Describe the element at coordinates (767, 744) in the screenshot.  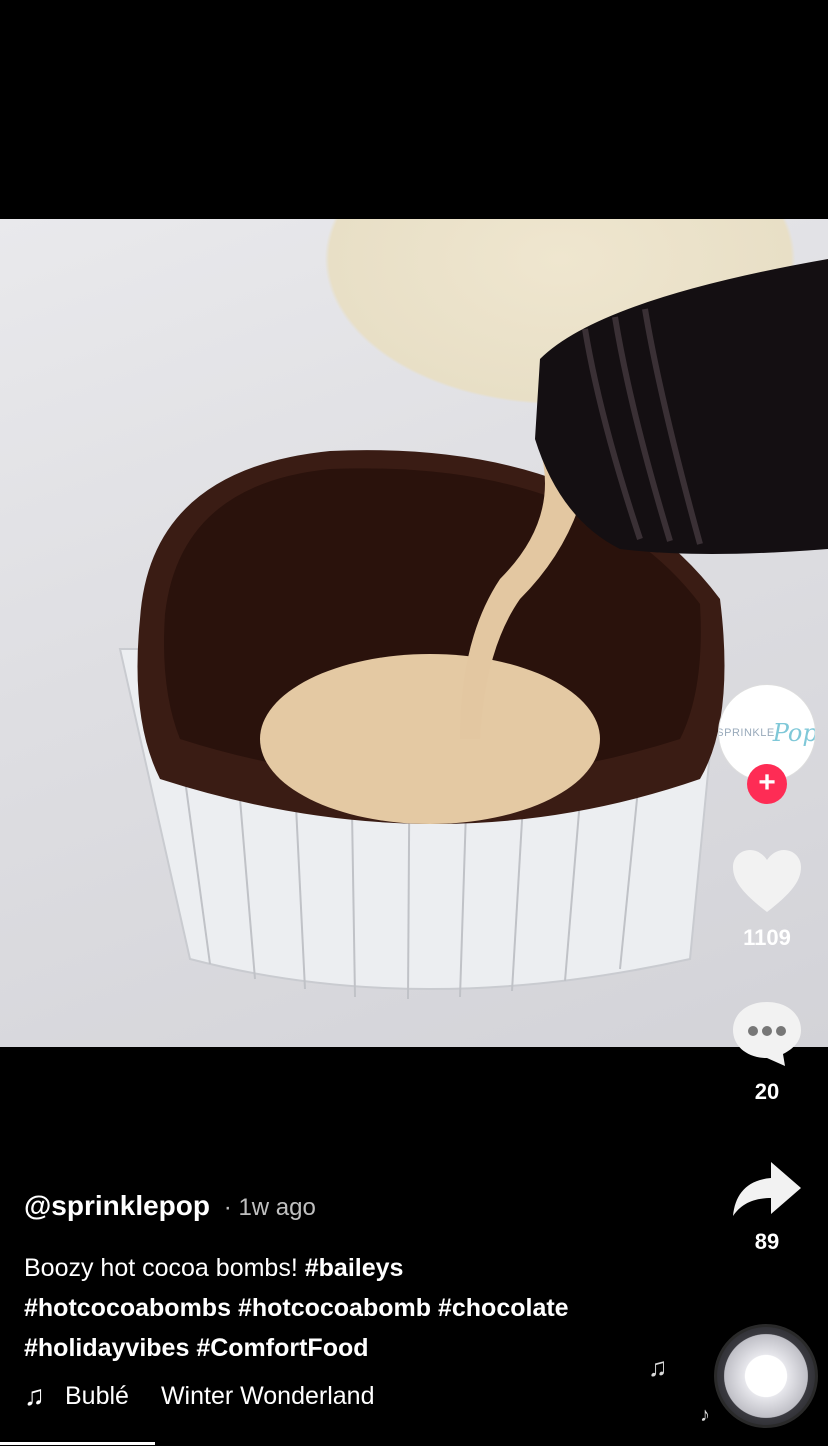
I see `creator-avatar: SPRINKLE Pop +` at that location.